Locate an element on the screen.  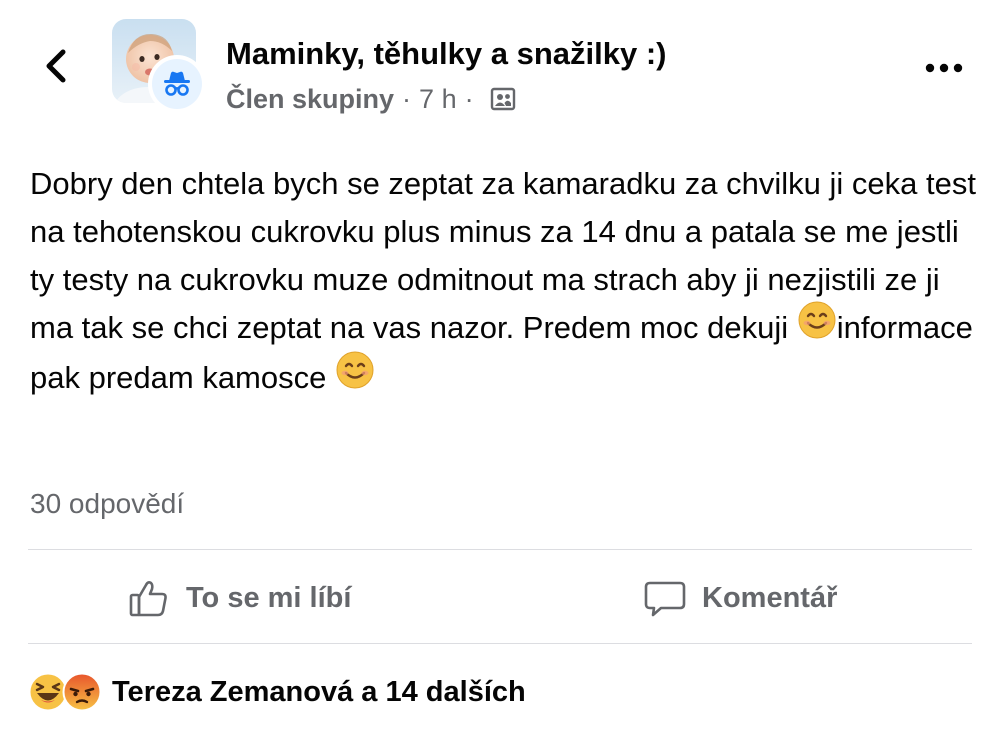
anonymous-badge is located at coordinates (177, 84).